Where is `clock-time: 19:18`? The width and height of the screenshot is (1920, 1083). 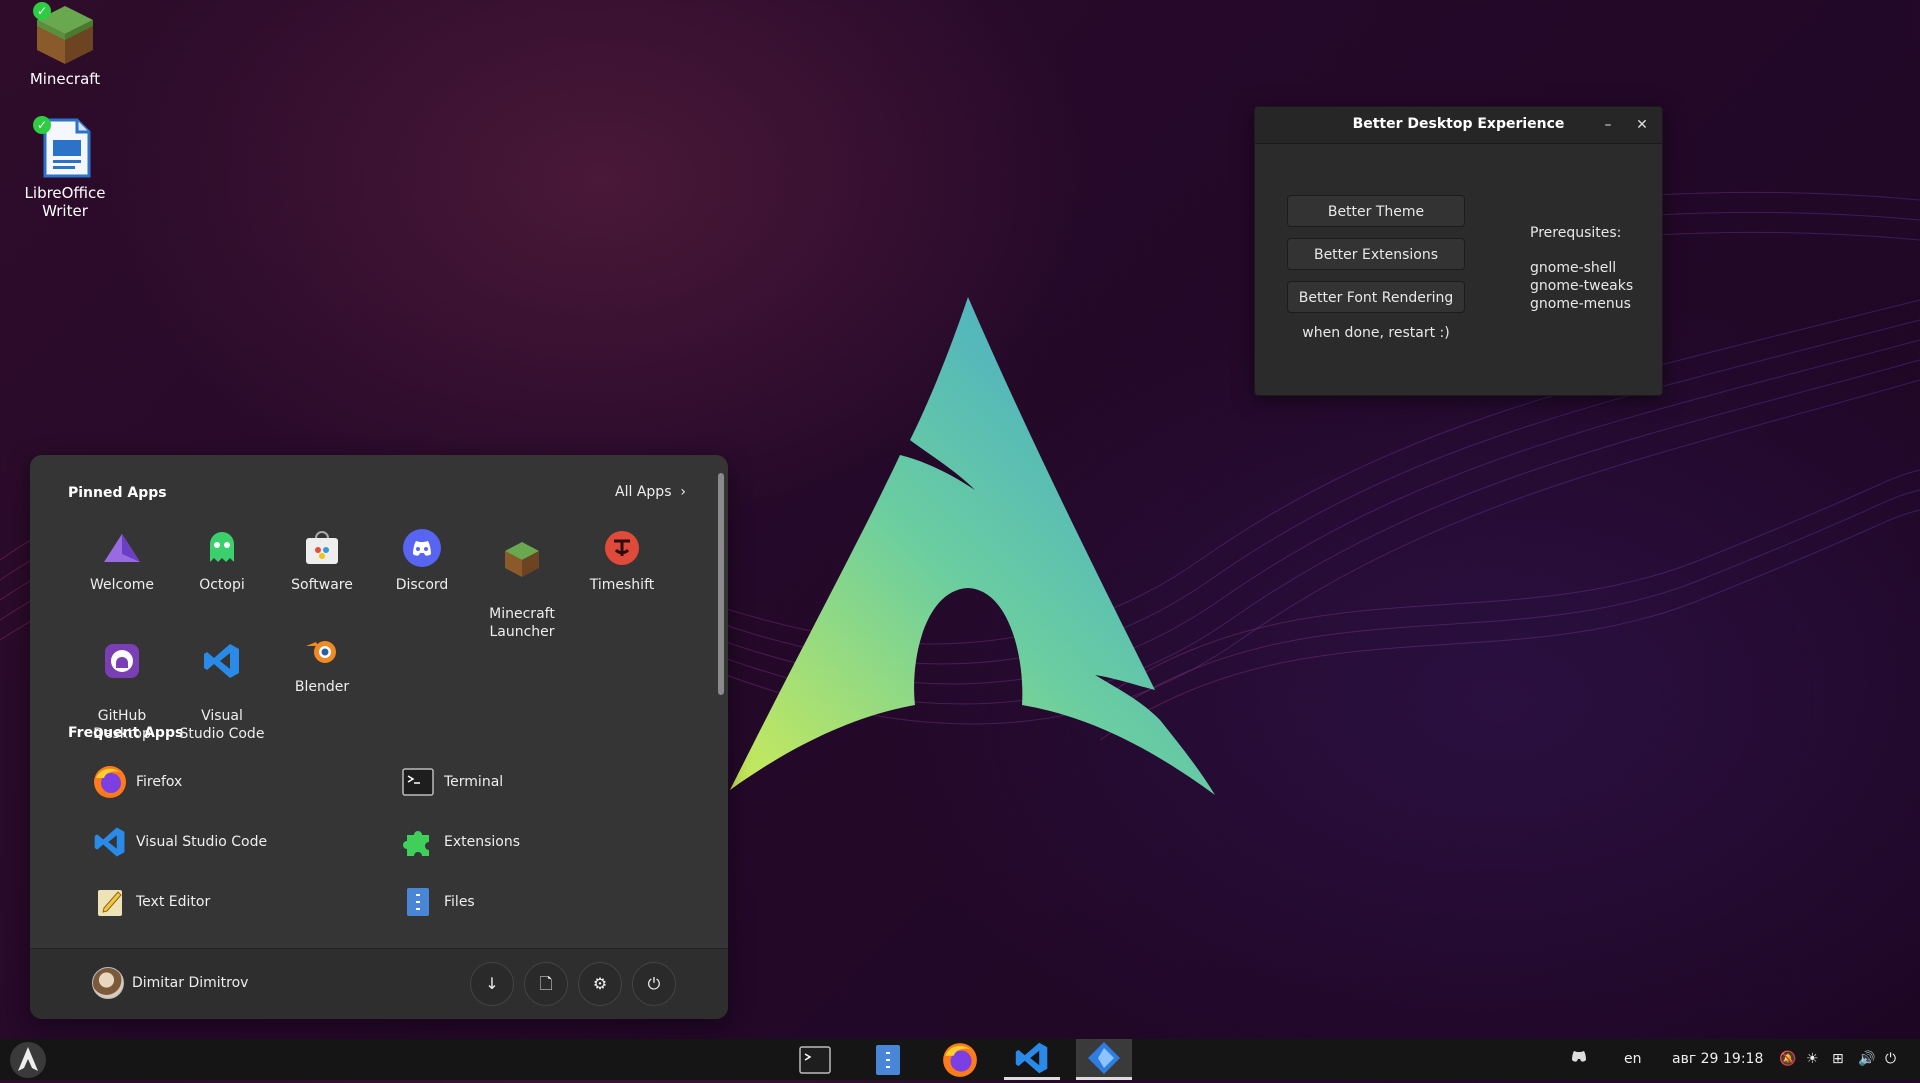 clock-time: 19:18 is located at coordinates (1743, 1059).